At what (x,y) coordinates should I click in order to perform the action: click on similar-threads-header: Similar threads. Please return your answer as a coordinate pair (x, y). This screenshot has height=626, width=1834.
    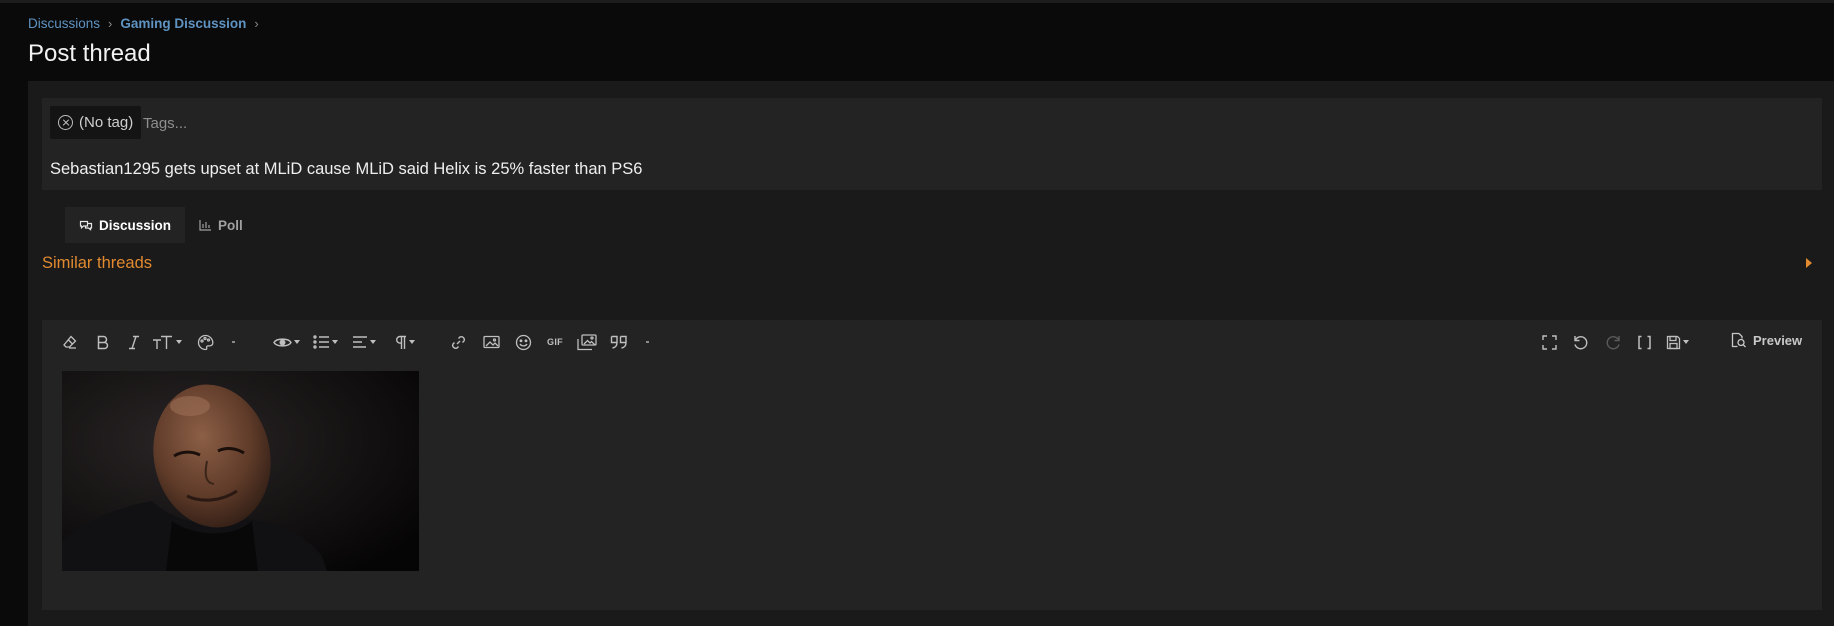
    Looking at the image, I should click on (97, 263).